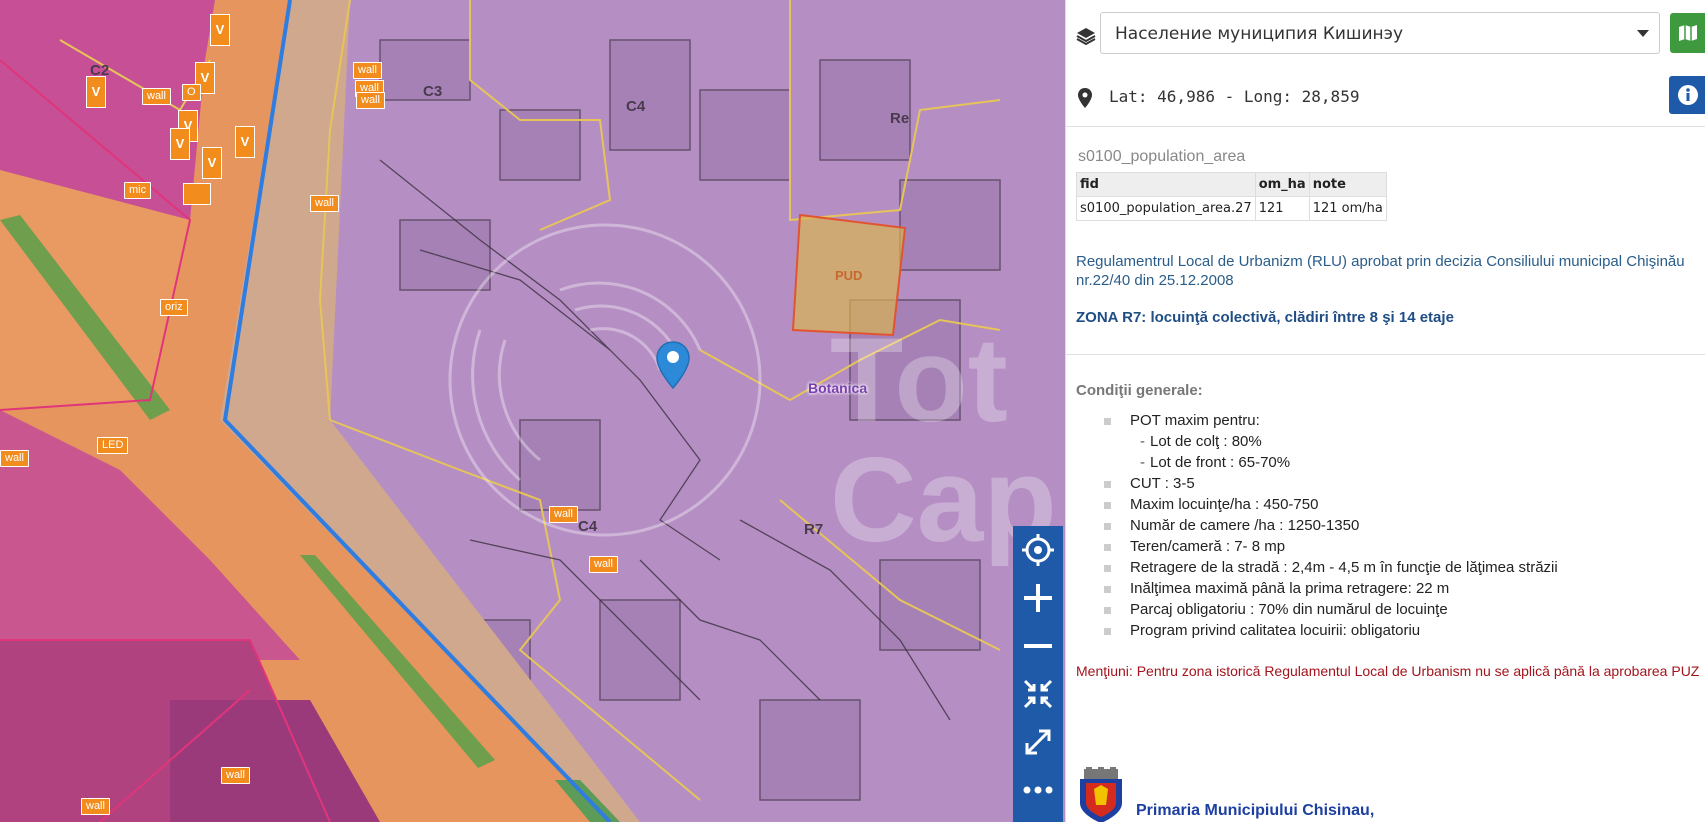  I want to click on table-cell: 121 om/ha, so click(1347, 208).